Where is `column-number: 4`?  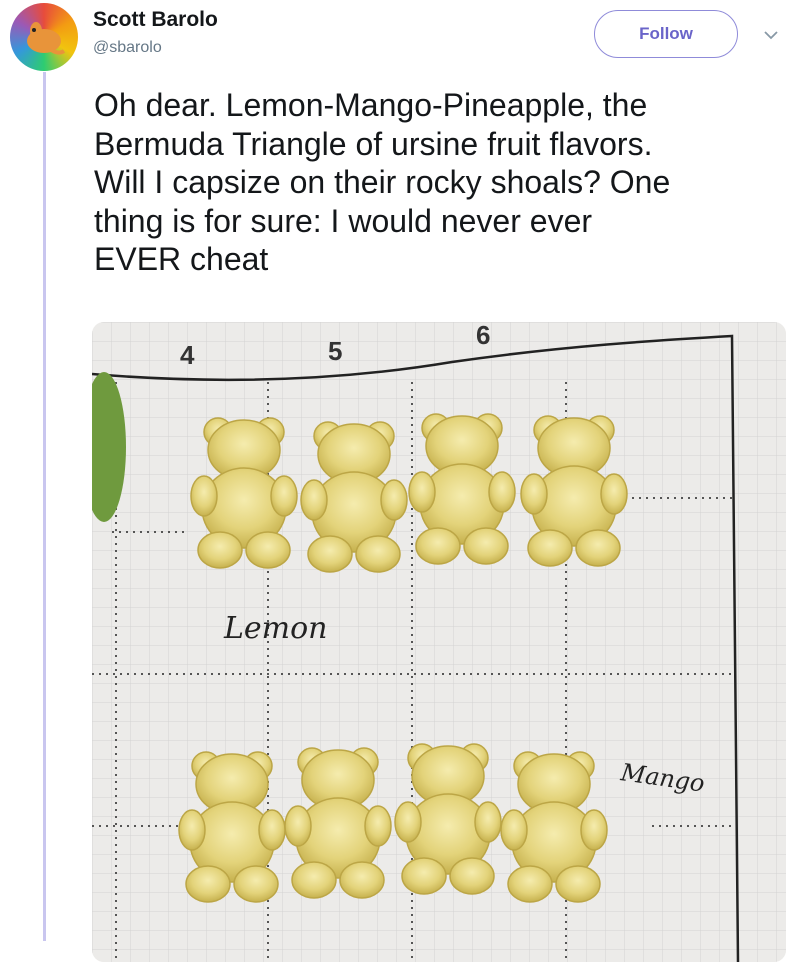 column-number: 4 is located at coordinates (187, 355).